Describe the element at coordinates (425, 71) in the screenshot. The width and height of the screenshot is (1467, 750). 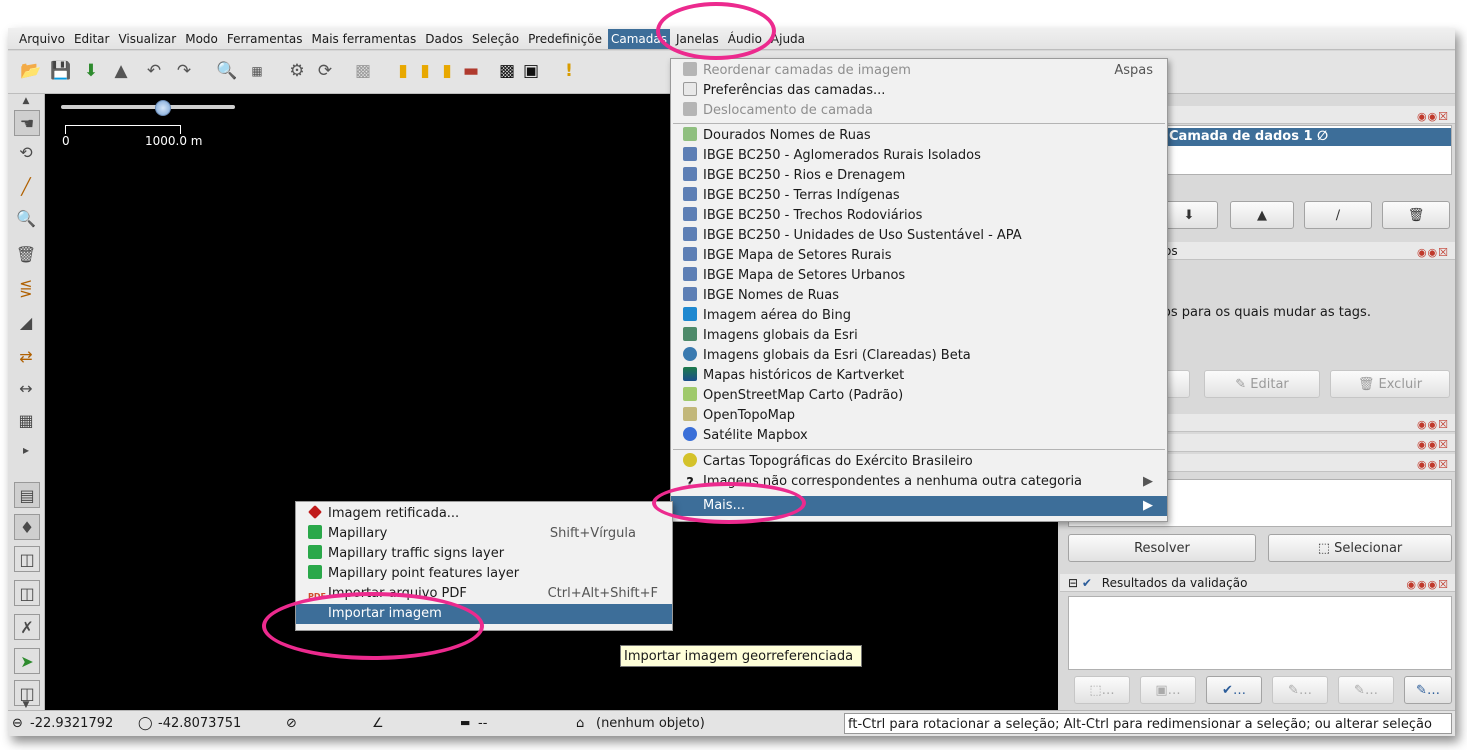
I see `traffic-light-2-icon: ▮` at that location.